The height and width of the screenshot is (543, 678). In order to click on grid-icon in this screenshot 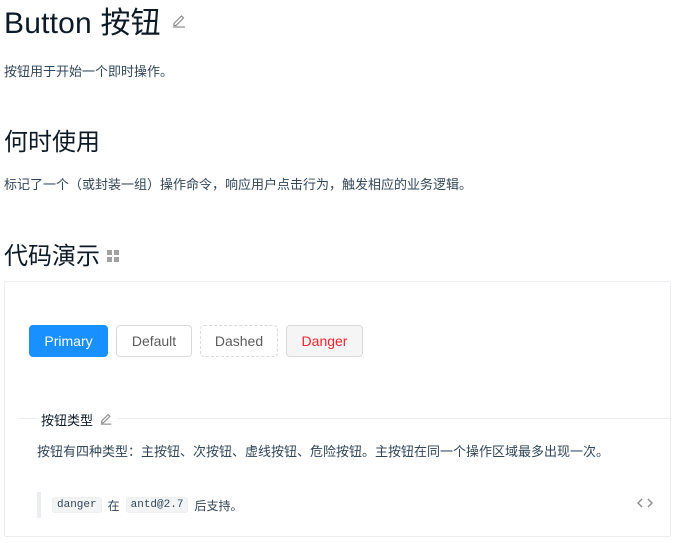, I will do `click(113, 256)`.